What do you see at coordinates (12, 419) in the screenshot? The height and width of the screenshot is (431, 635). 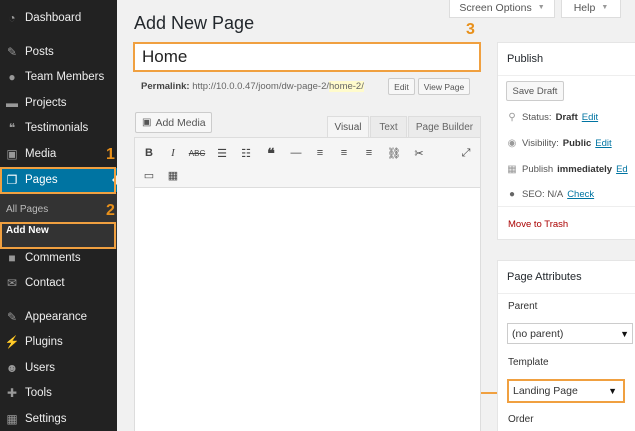 I see `settings-icon: ▦` at bounding box center [12, 419].